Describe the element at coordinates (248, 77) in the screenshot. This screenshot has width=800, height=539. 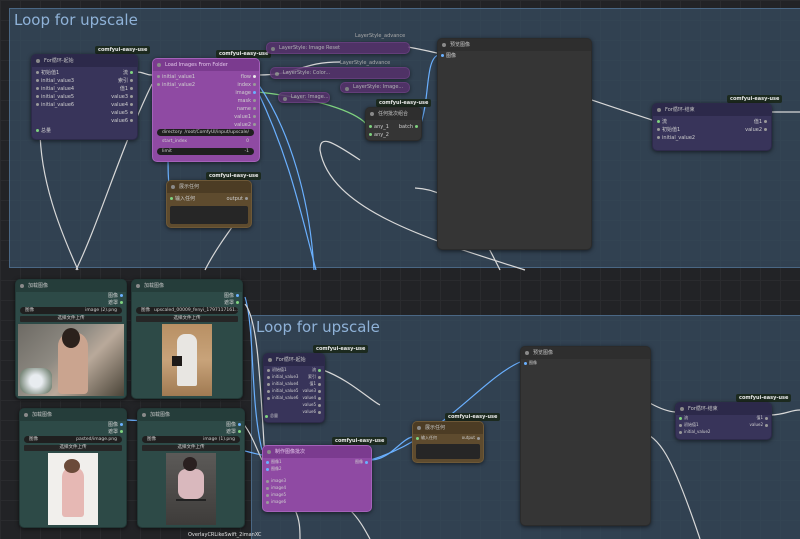
I see `output-pin: flow` at that location.